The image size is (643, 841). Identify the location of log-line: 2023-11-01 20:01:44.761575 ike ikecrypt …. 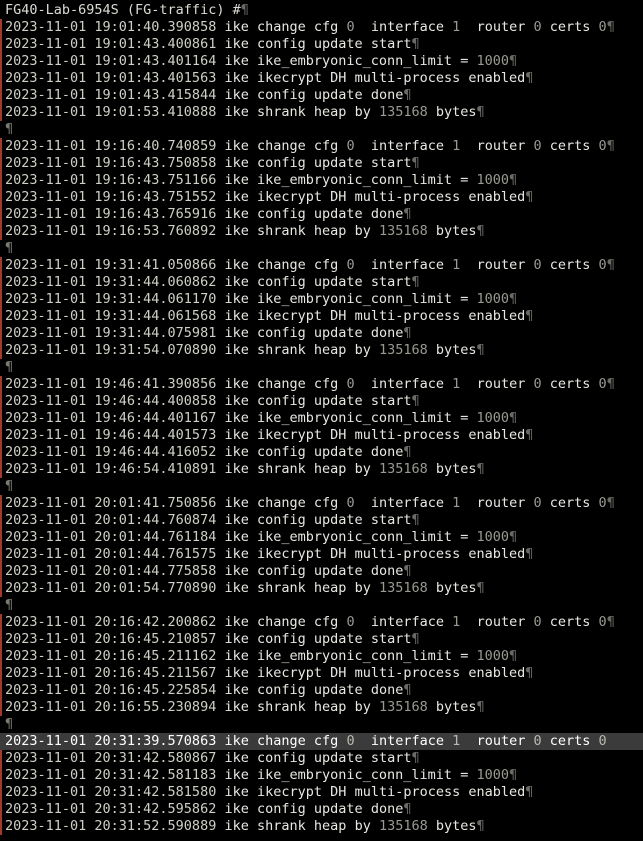
(321, 554).